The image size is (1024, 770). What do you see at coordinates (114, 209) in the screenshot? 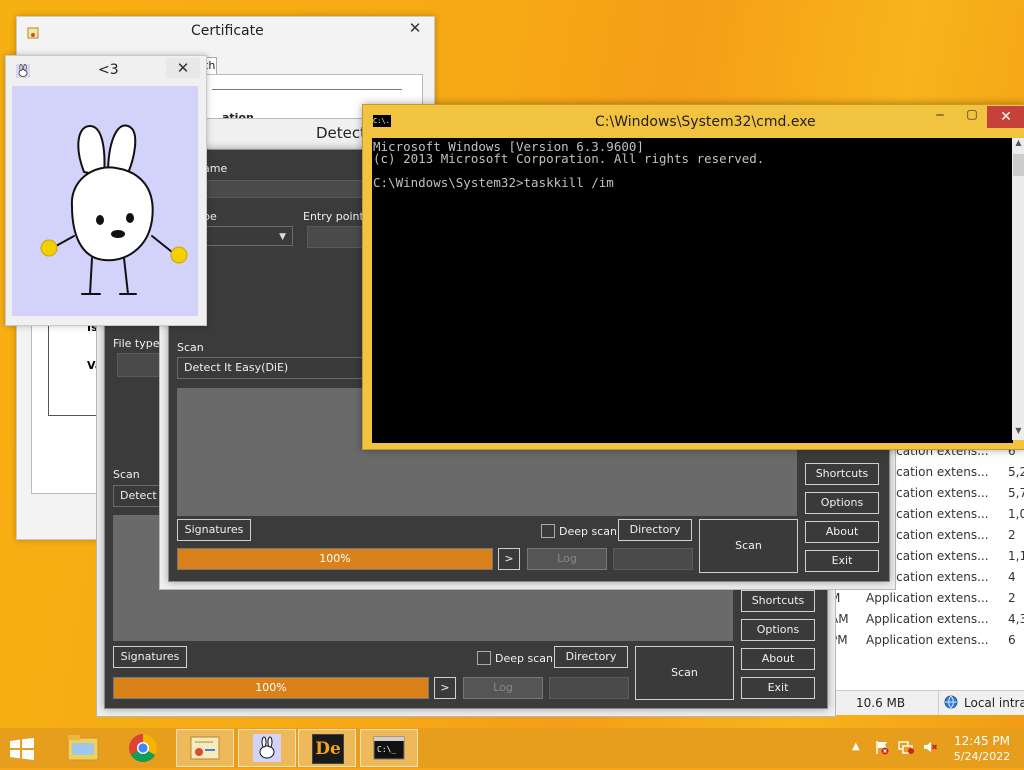
I see `bunny-drawing` at bounding box center [114, 209].